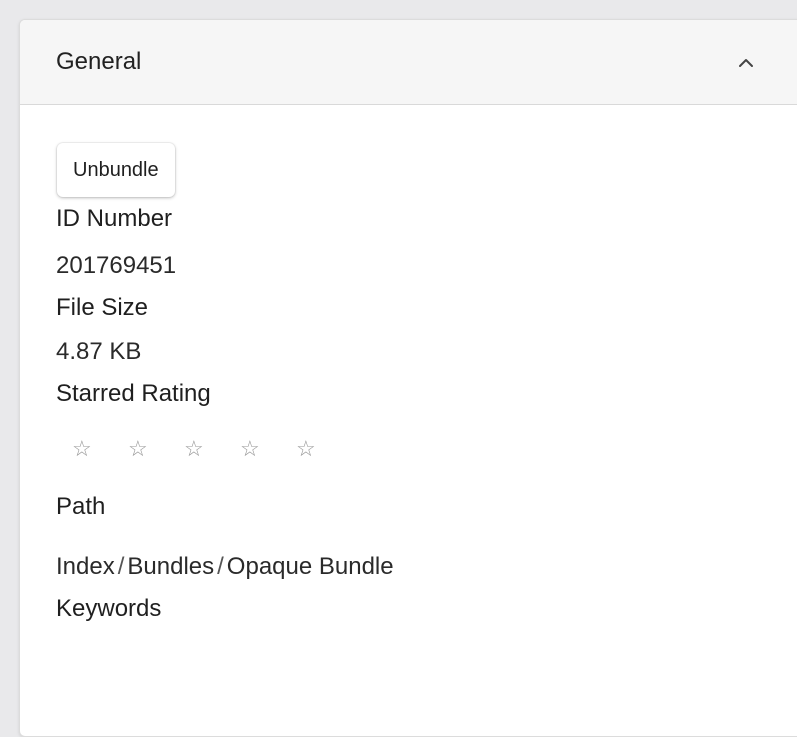 The width and height of the screenshot is (797, 737). I want to click on chevron-up-icon, so click(746, 63).